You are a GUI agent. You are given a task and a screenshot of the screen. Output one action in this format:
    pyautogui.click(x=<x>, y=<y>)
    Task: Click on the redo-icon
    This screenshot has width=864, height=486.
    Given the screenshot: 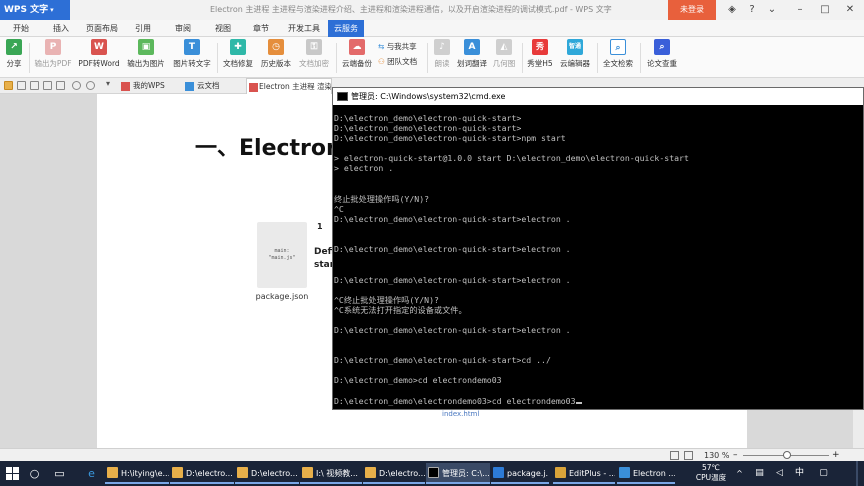 What is the action you would take?
    pyautogui.click(x=90, y=85)
    